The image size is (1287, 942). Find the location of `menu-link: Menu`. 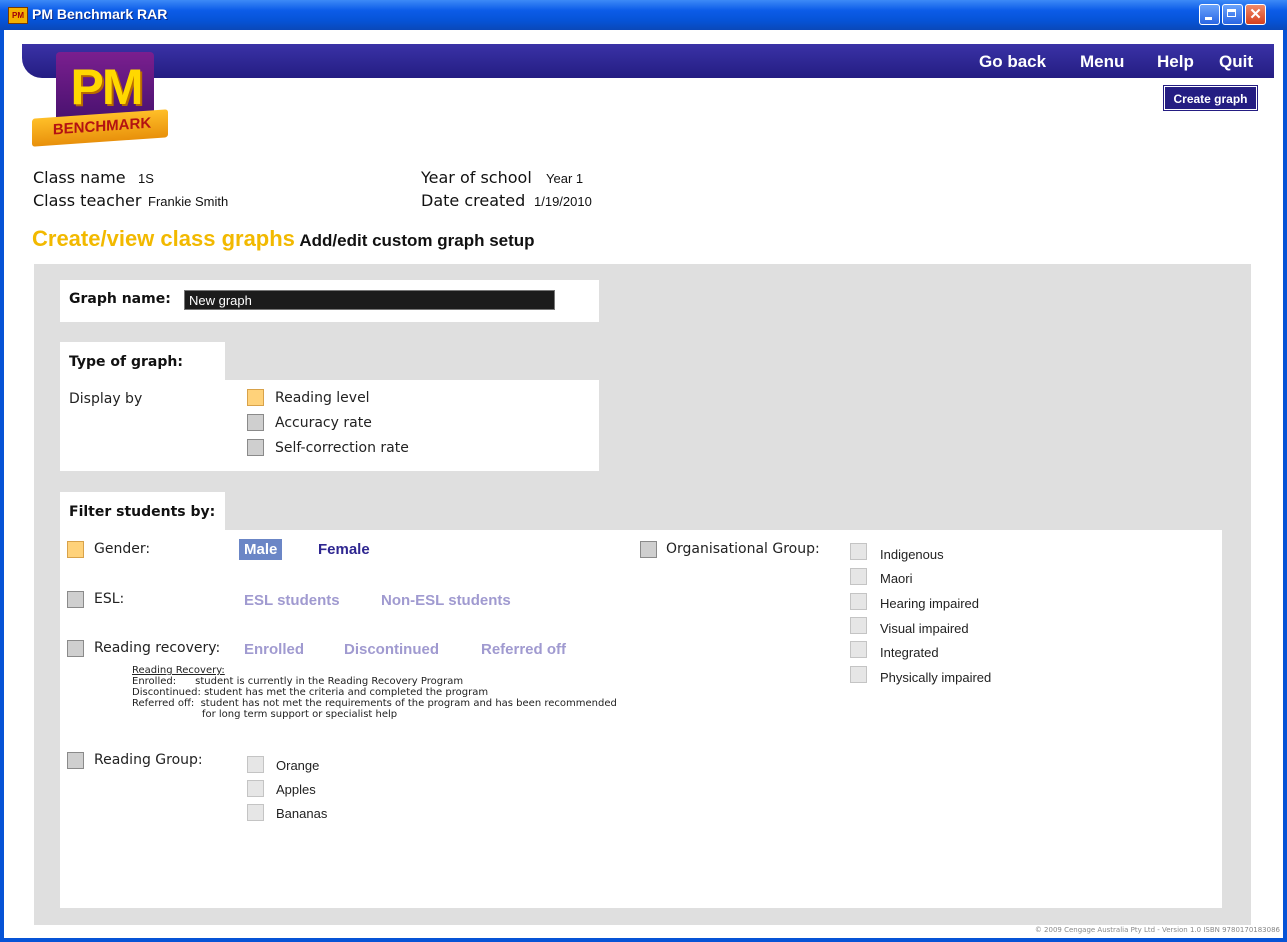

menu-link: Menu is located at coordinates (1102, 62).